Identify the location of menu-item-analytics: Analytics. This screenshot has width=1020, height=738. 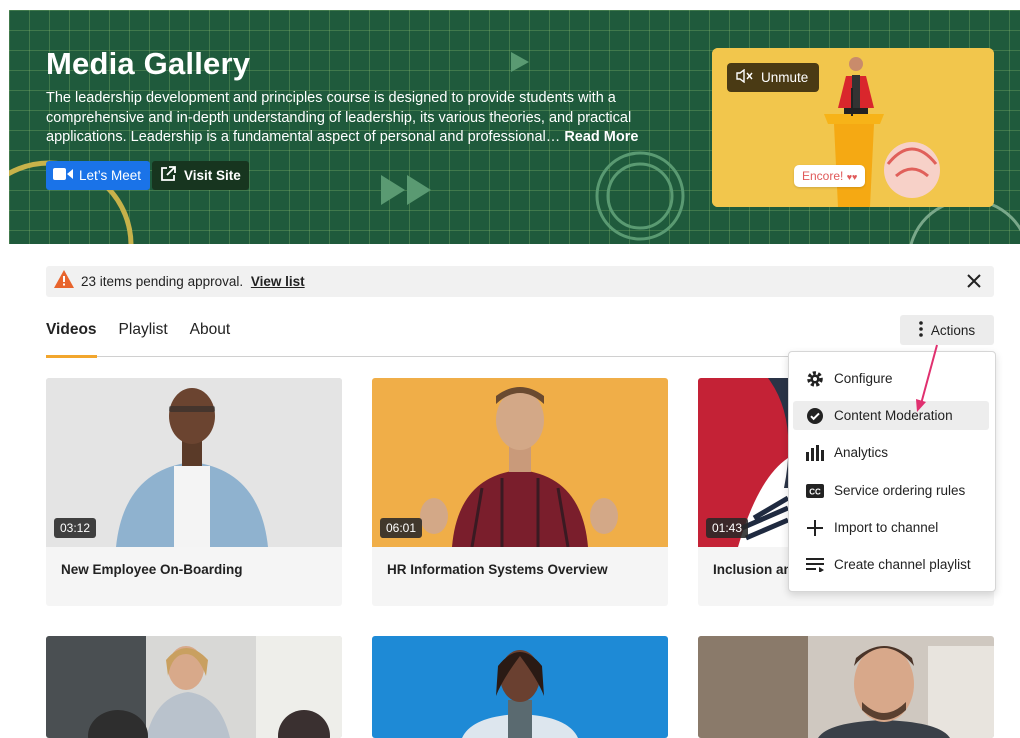
(891, 452).